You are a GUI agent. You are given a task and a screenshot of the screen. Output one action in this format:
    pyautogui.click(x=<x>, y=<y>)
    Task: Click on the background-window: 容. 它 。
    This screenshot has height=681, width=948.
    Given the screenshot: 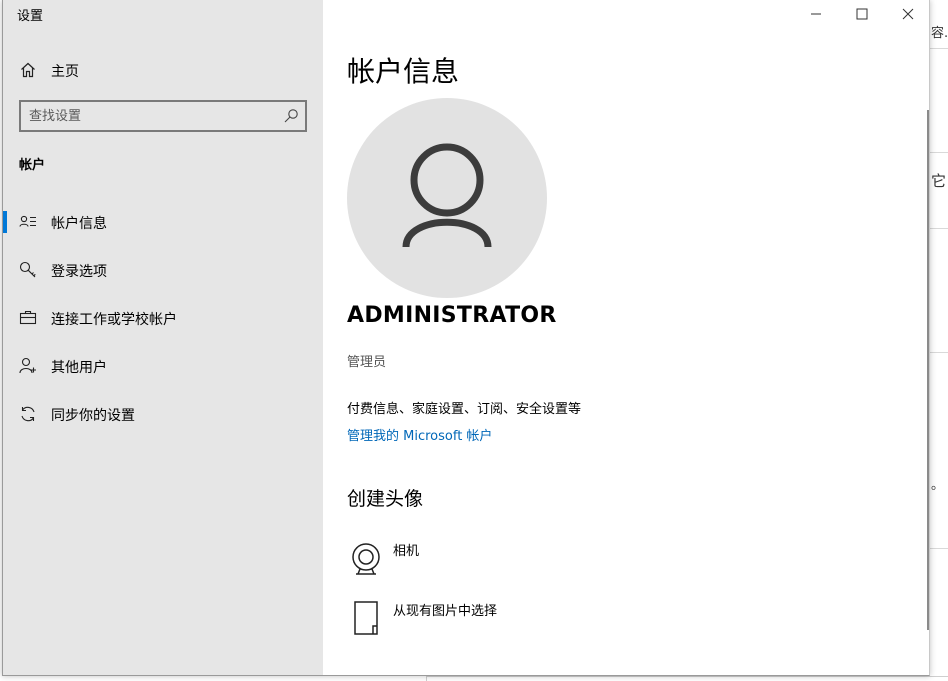 What is the action you would take?
    pyautogui.click(x=939, y=340)
    